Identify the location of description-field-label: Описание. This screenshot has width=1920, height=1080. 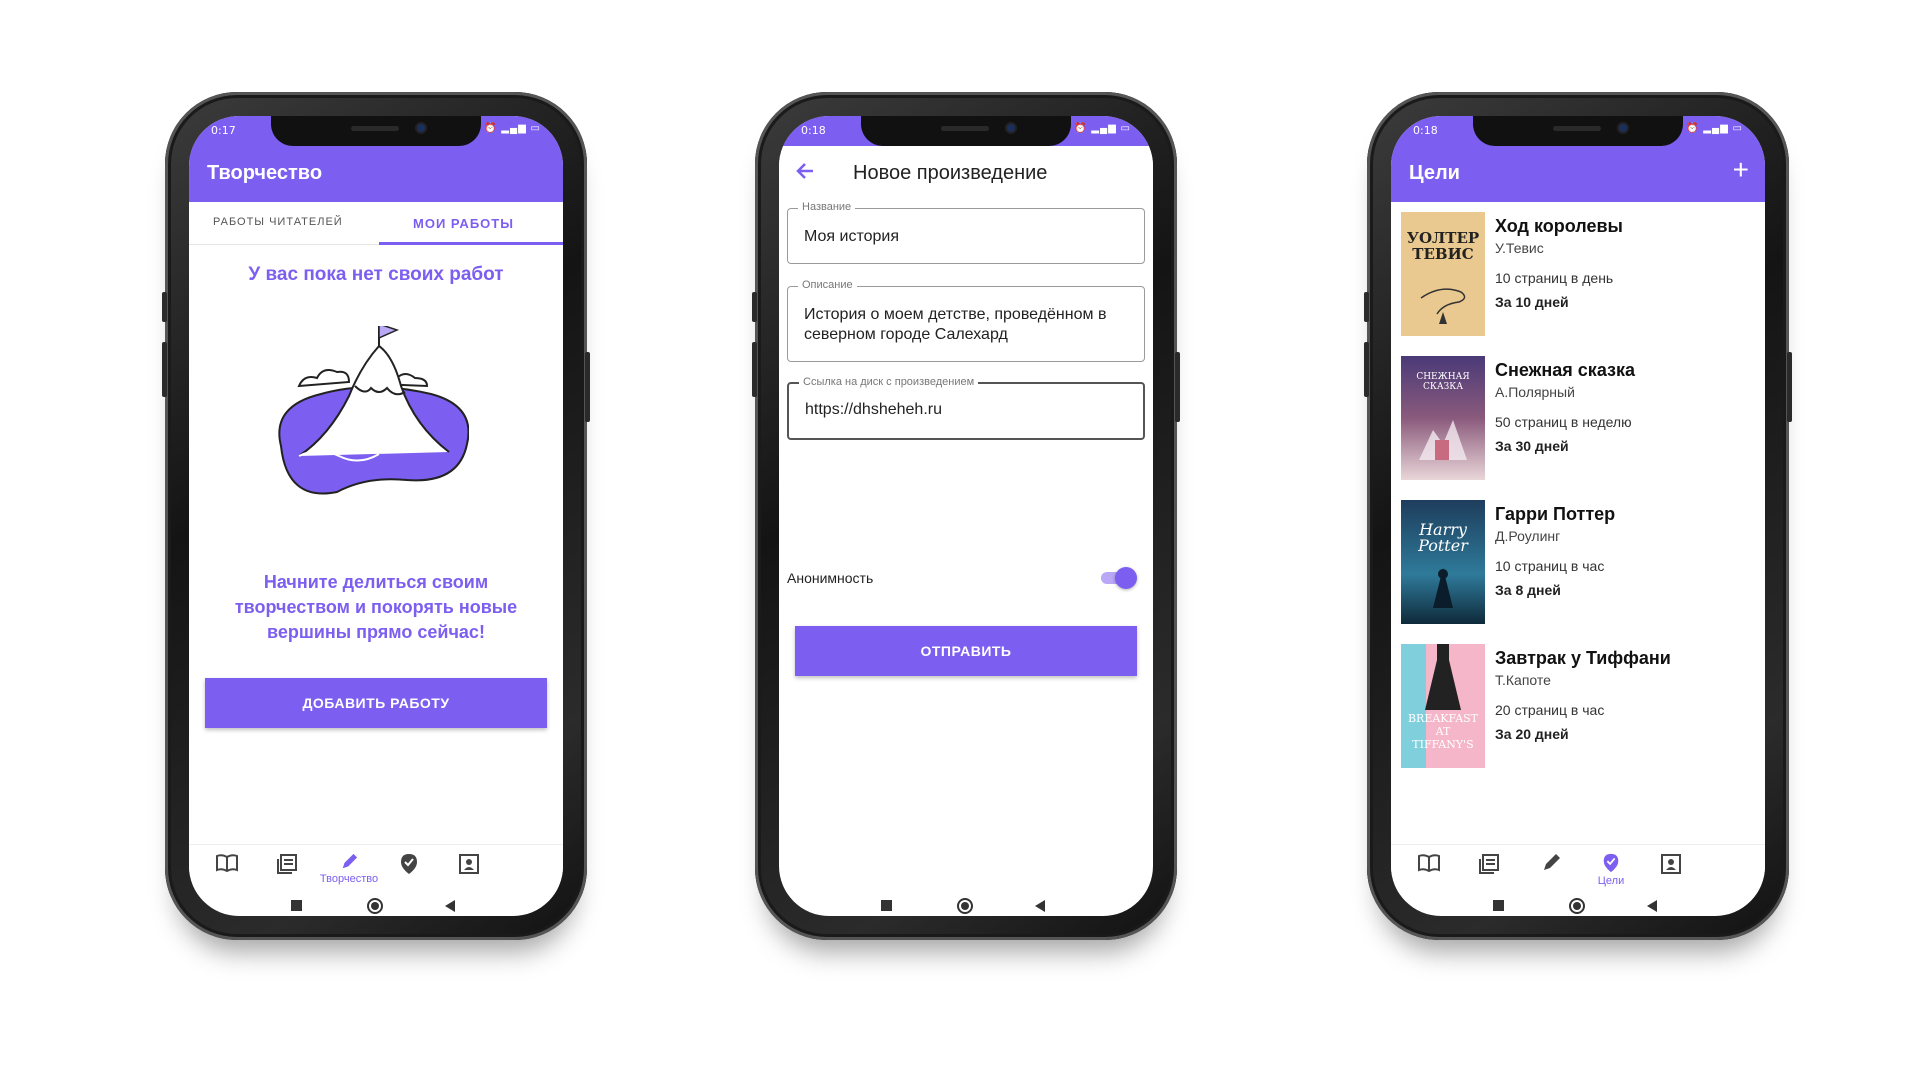
(827, 285).